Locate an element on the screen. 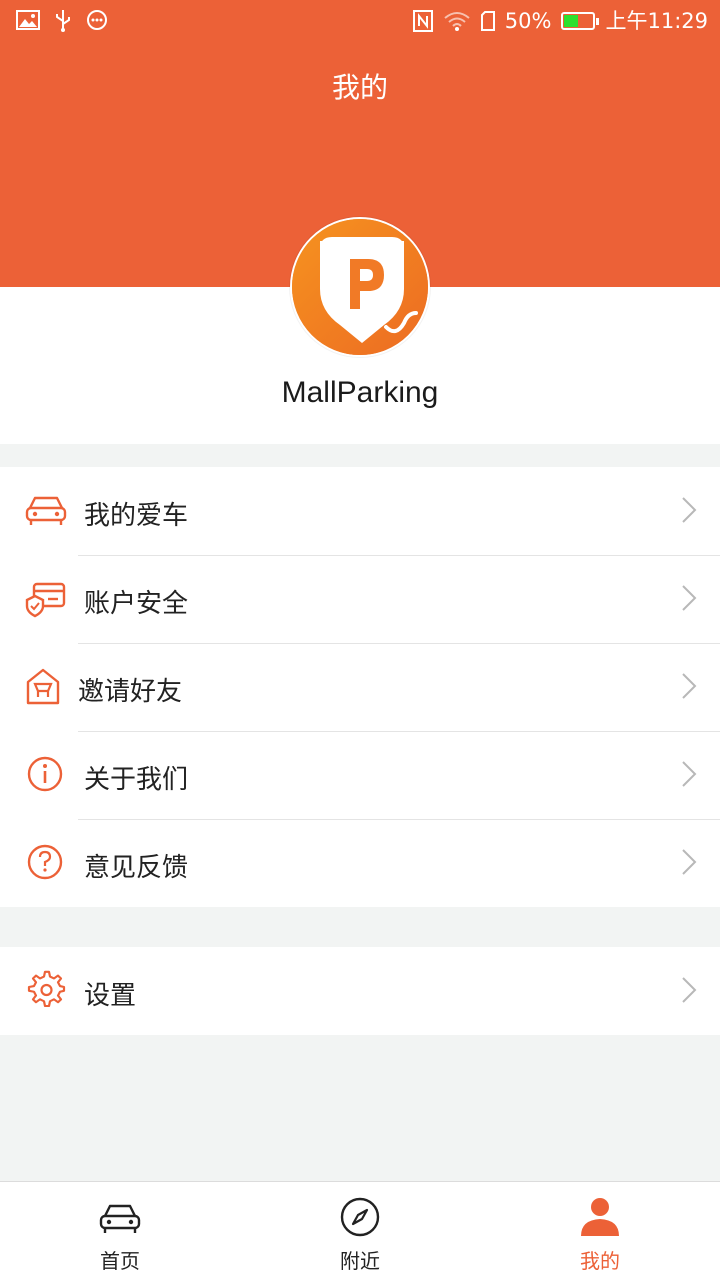 This screenshot has height=1280, width=720. compass-icon is located at coordinates (360, 1217).